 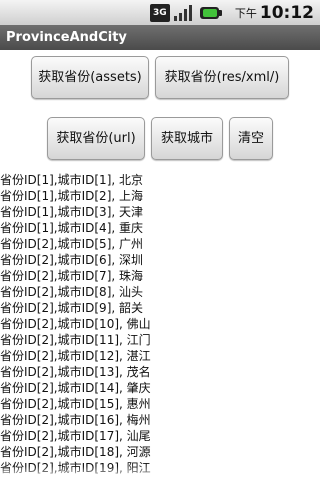 What do you see at coordinates (71, 212) in the screenshot?
I see `list-item: 省份ID[1],城市ID[3], 天津` at bounding box center [71, 212].